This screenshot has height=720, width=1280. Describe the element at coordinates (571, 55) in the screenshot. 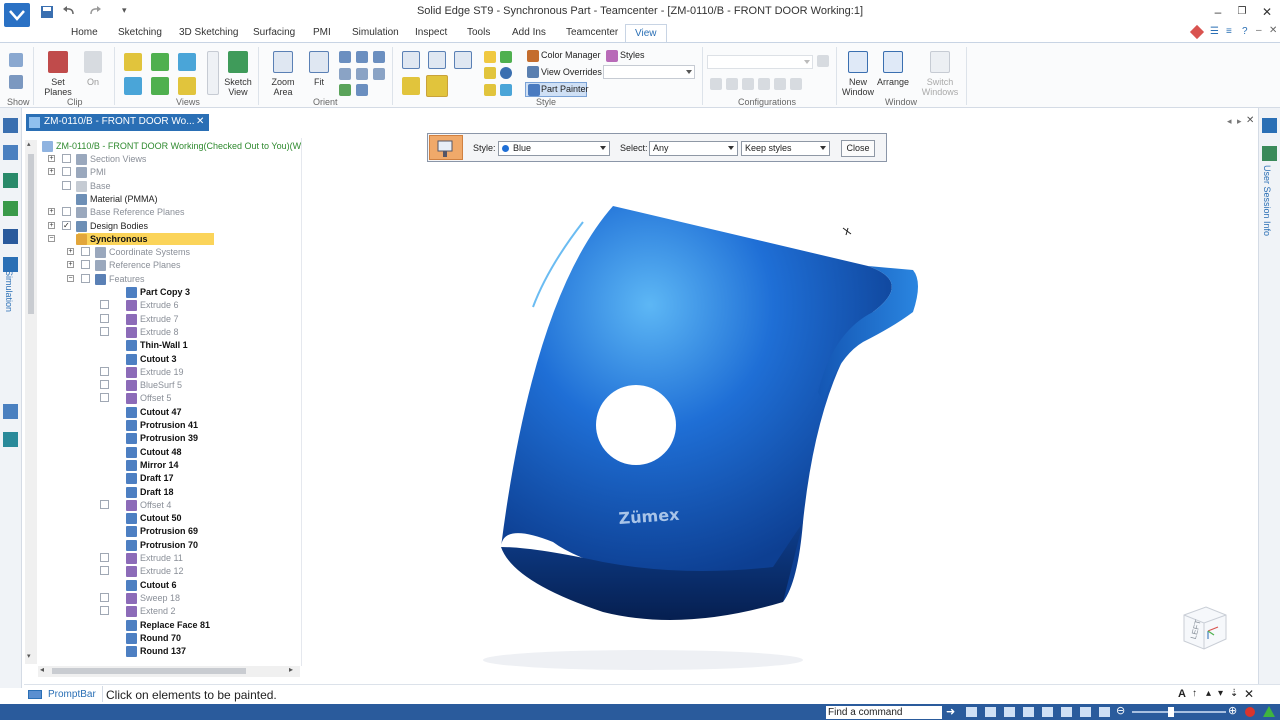

I see `color-manager-label: Color Manager` at that location.